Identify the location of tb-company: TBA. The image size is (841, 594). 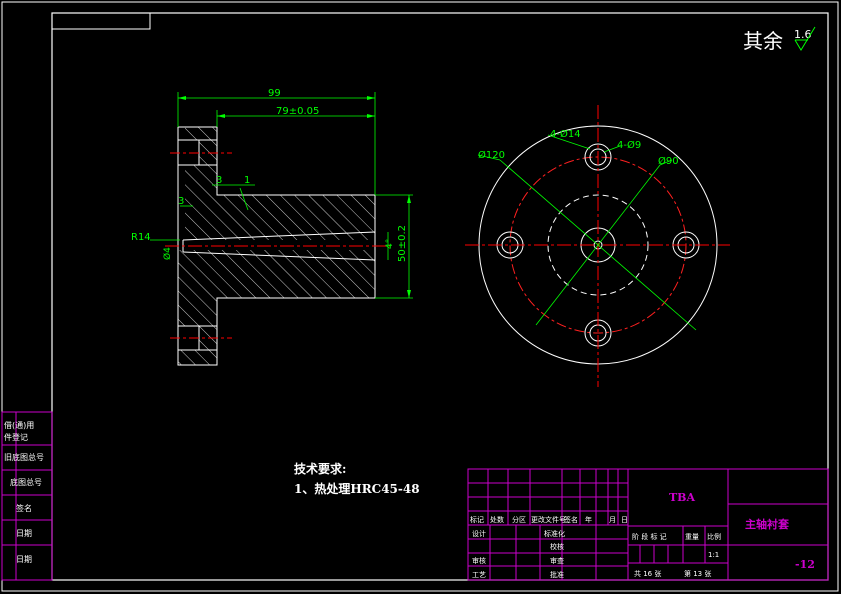
(682, 497).